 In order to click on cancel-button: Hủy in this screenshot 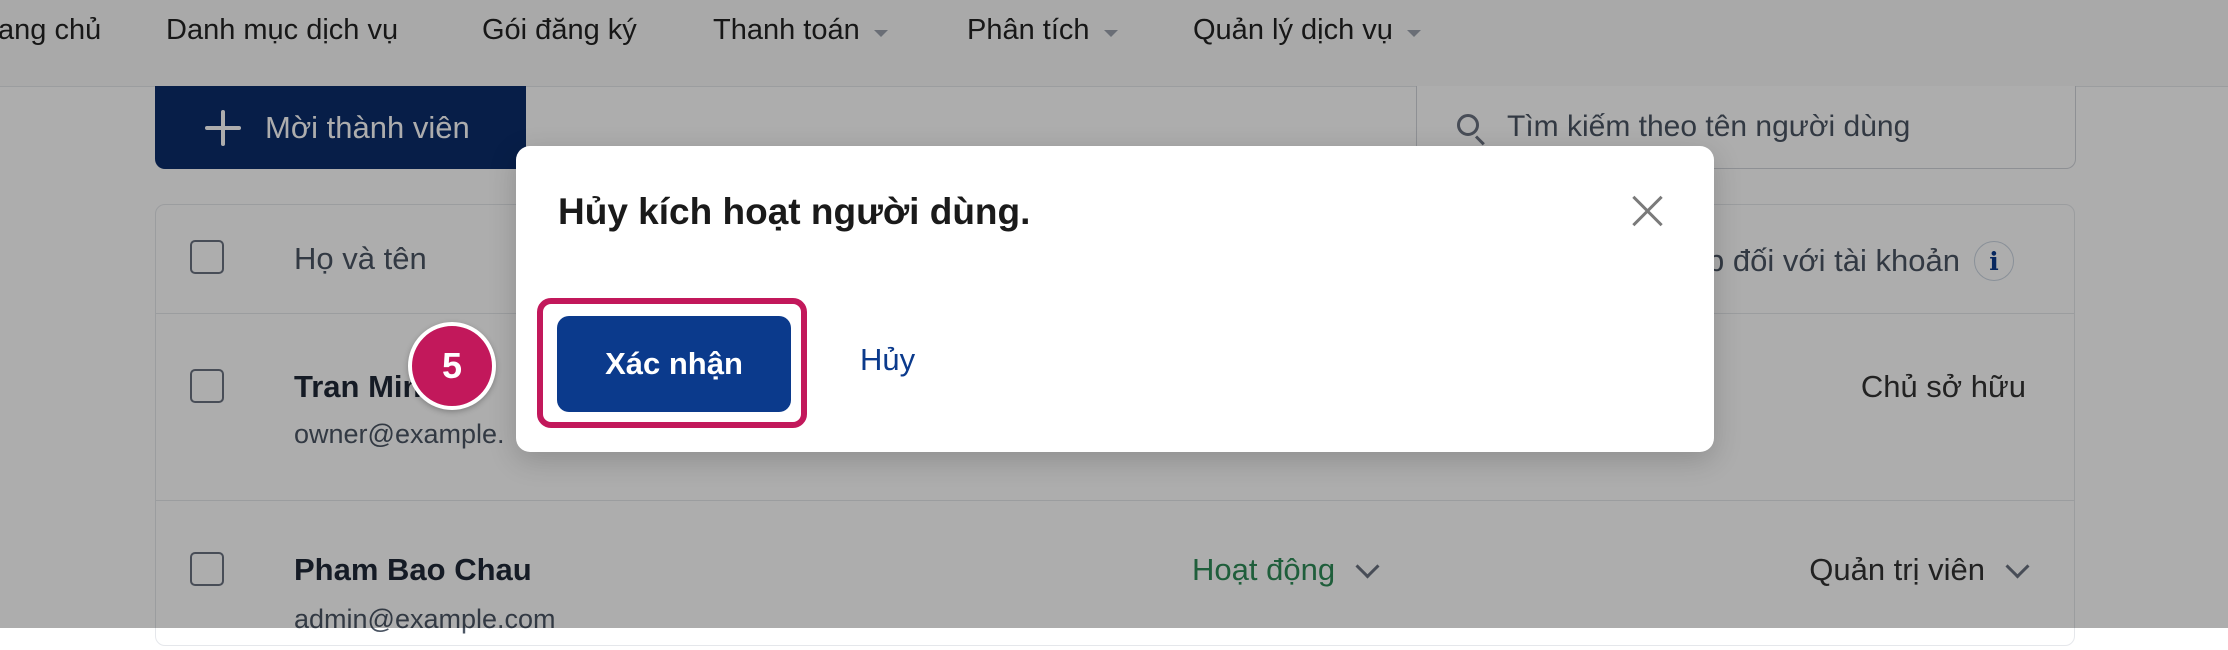, I will do `click(887, 360)`.